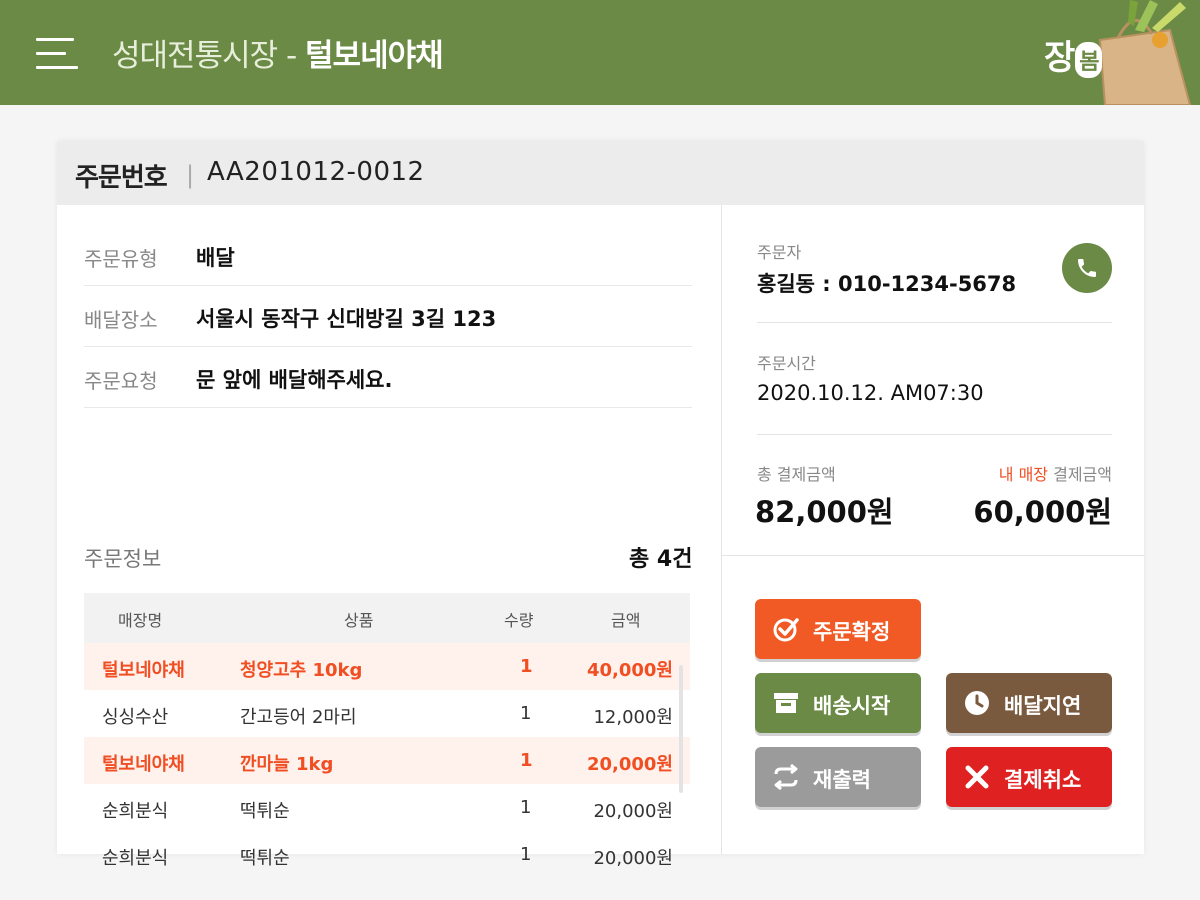  Describe the element at coordinates (977, 777) in the screenshot. I see `x-icon` at that location.